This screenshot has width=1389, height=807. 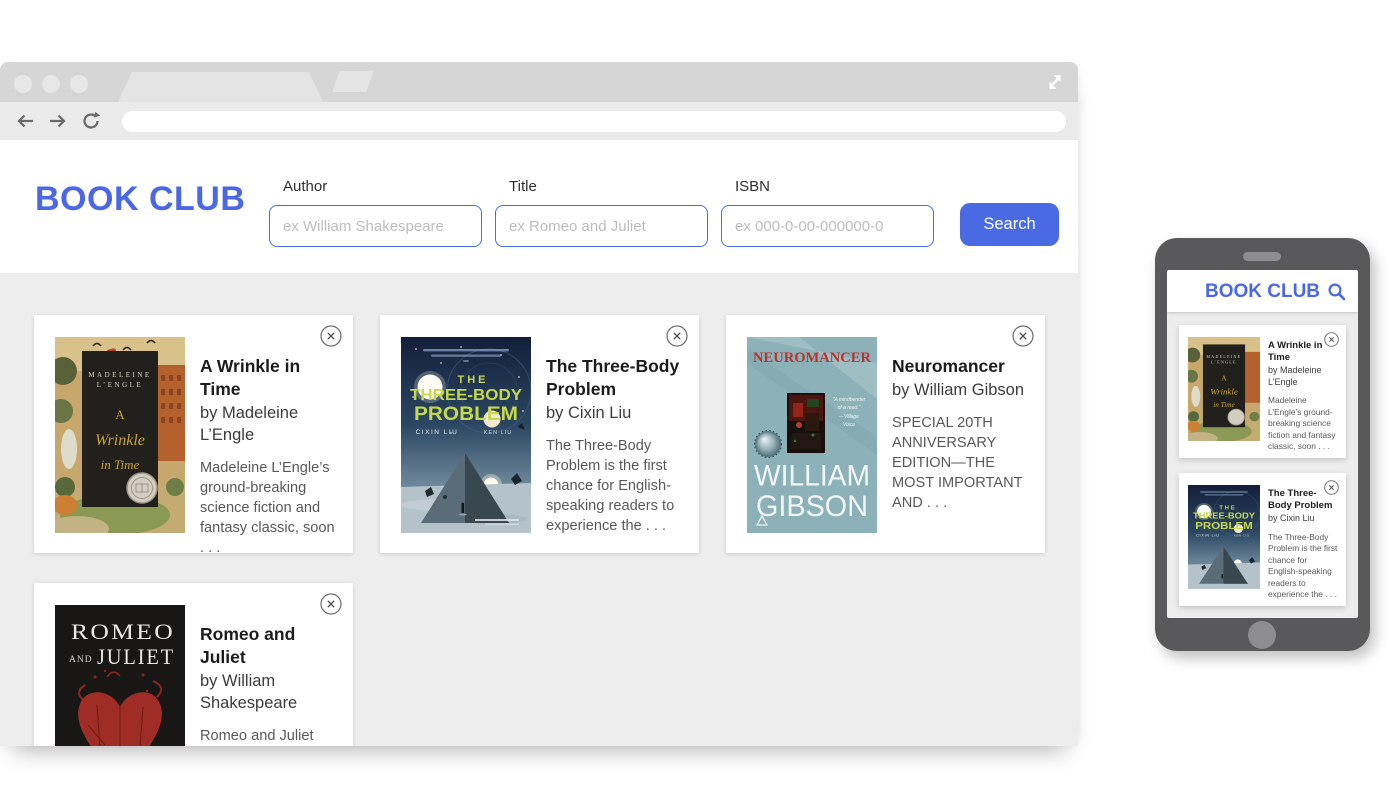 I want to click on browser-toolbar, so click(x=539, y=121).